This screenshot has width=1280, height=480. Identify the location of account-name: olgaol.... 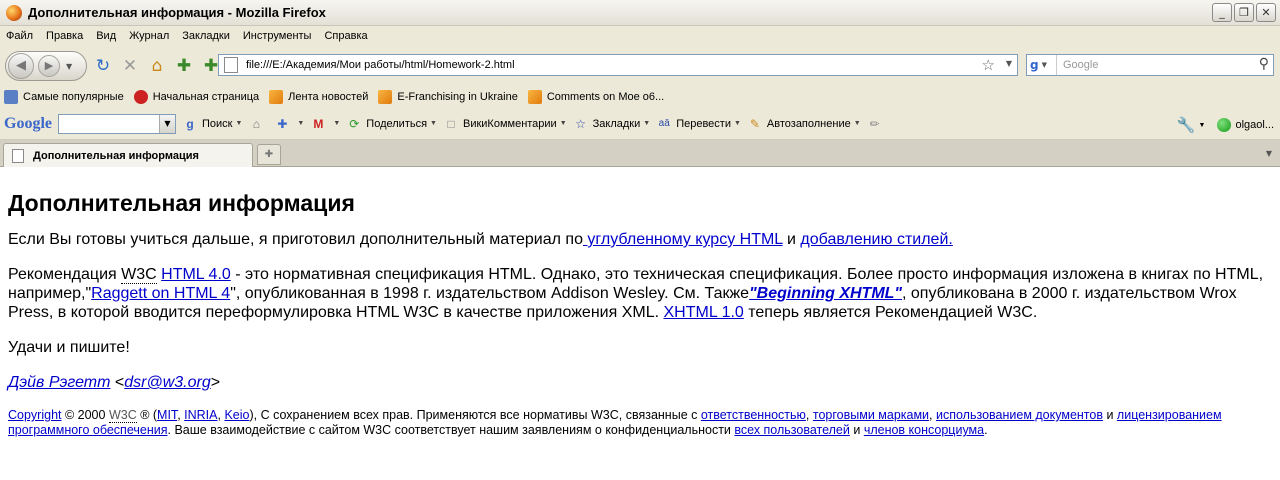
(1254, 125).